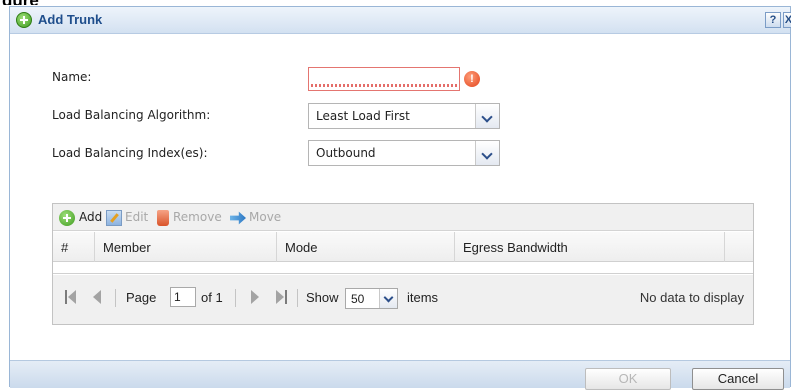  Describe the element at coordinates (97, 297) in the screenshot. I see `previous-page-icon` at that location.